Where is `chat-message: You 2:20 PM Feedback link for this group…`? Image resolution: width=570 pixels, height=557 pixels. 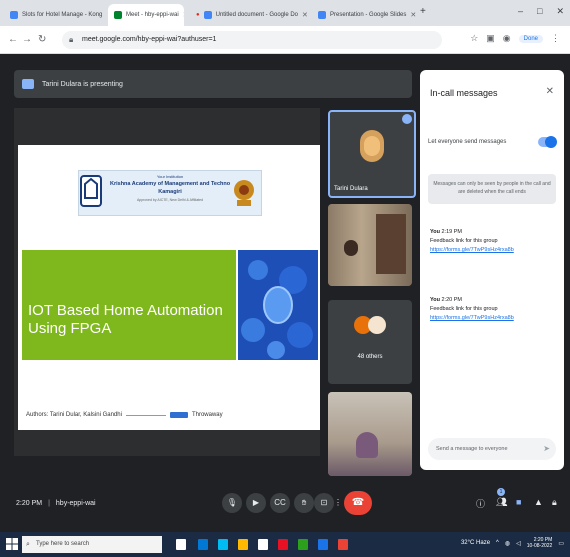 chat-message: You 2:20 PM Feedback link for this group… is located at coordinates (492, 309).